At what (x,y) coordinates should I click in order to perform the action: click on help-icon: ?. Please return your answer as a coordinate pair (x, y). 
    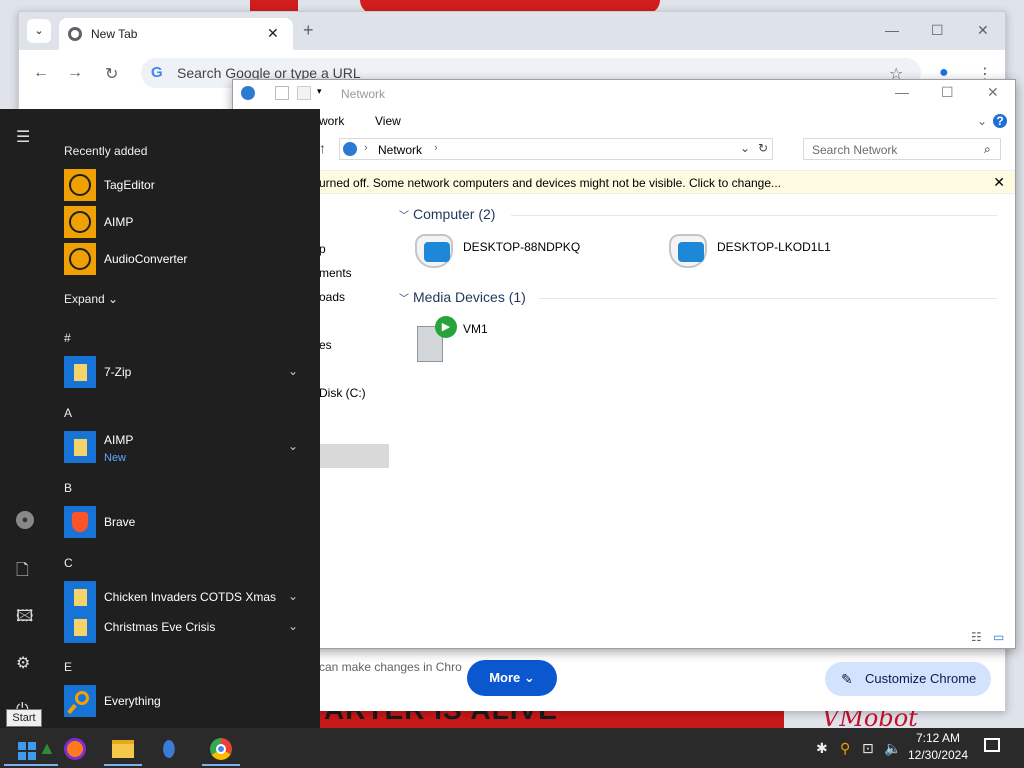
    Looking at the image, I should click on (1000, 121).